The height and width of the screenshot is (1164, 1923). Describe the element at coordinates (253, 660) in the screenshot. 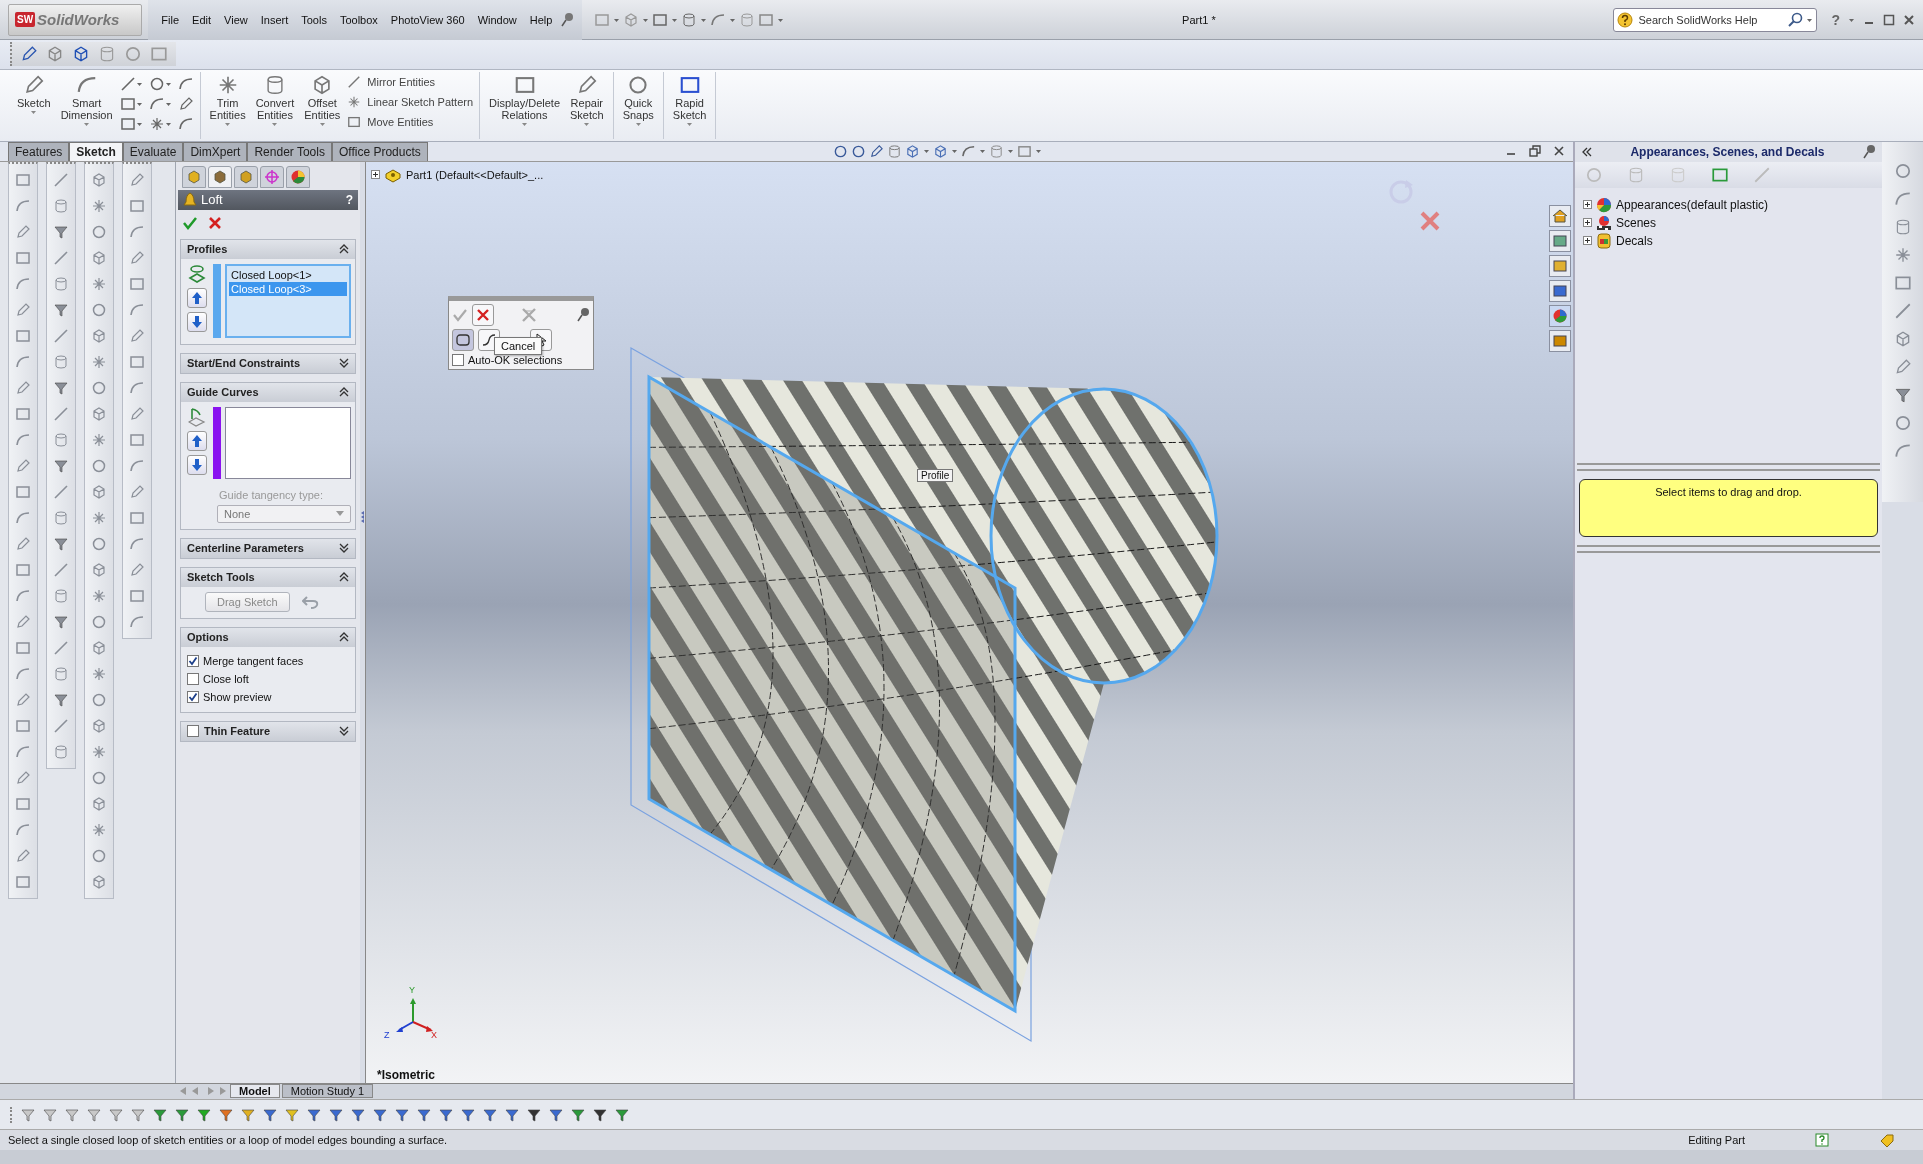

I see `checkbox-label: Merge tangent faces` at that location.